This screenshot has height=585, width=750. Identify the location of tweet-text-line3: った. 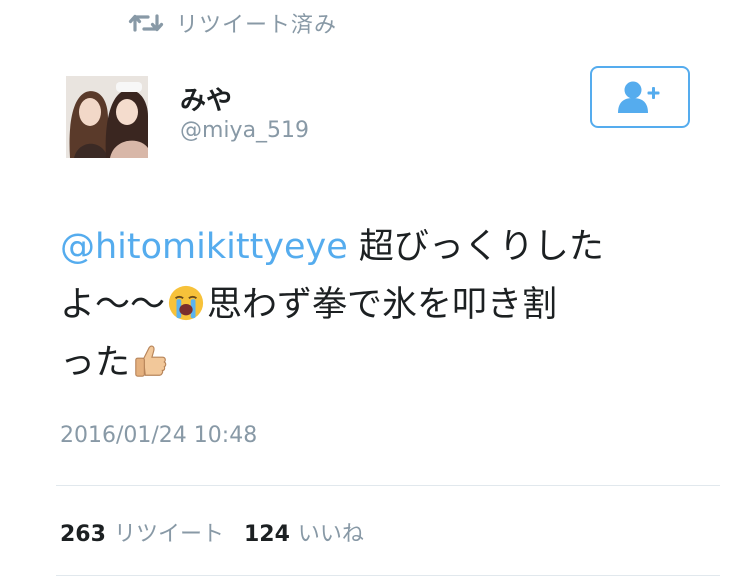
(95, 363).